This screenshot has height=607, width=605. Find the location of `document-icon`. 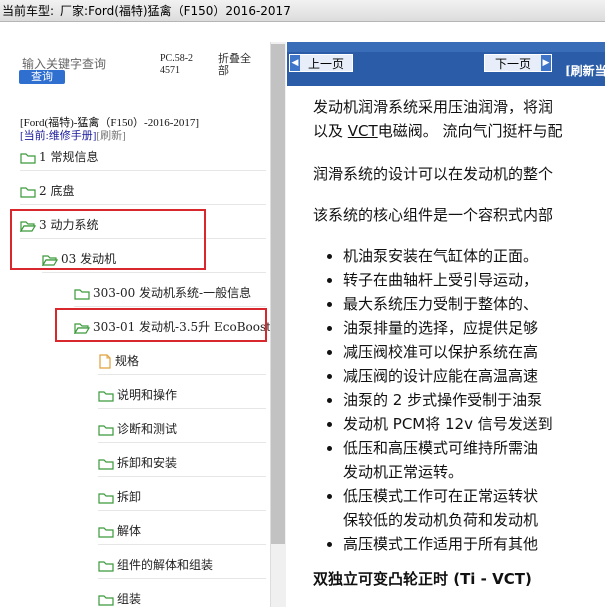

document-icon is located at coordinates (105, 361).